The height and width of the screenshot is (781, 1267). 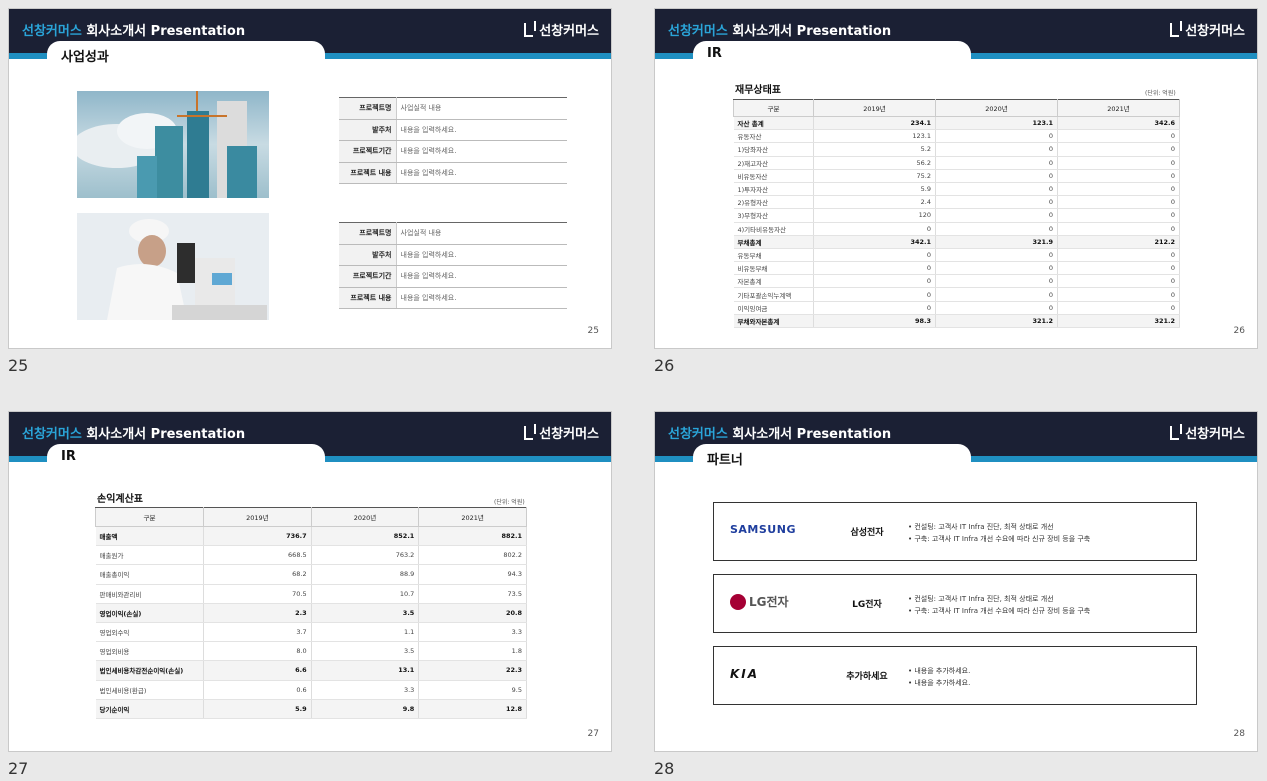 What do you see at coordinates (773, 189) in the screenshot?
I see `row-label: 1)투자자산` at bounding box center [773, 189].